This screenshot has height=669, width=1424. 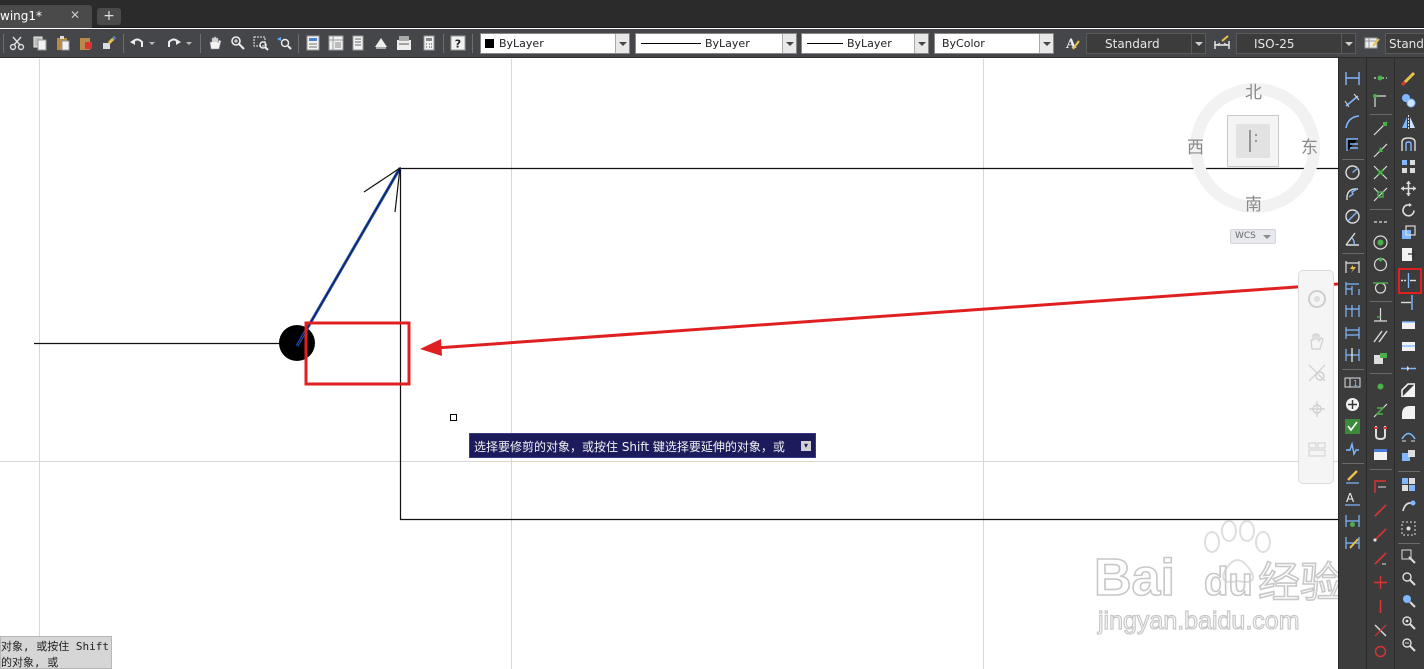 What do you see at coordinates (1296, 43) in the screenshot?
I see `dim-style-select: ISO-25` at bounding box center [1296, 43].